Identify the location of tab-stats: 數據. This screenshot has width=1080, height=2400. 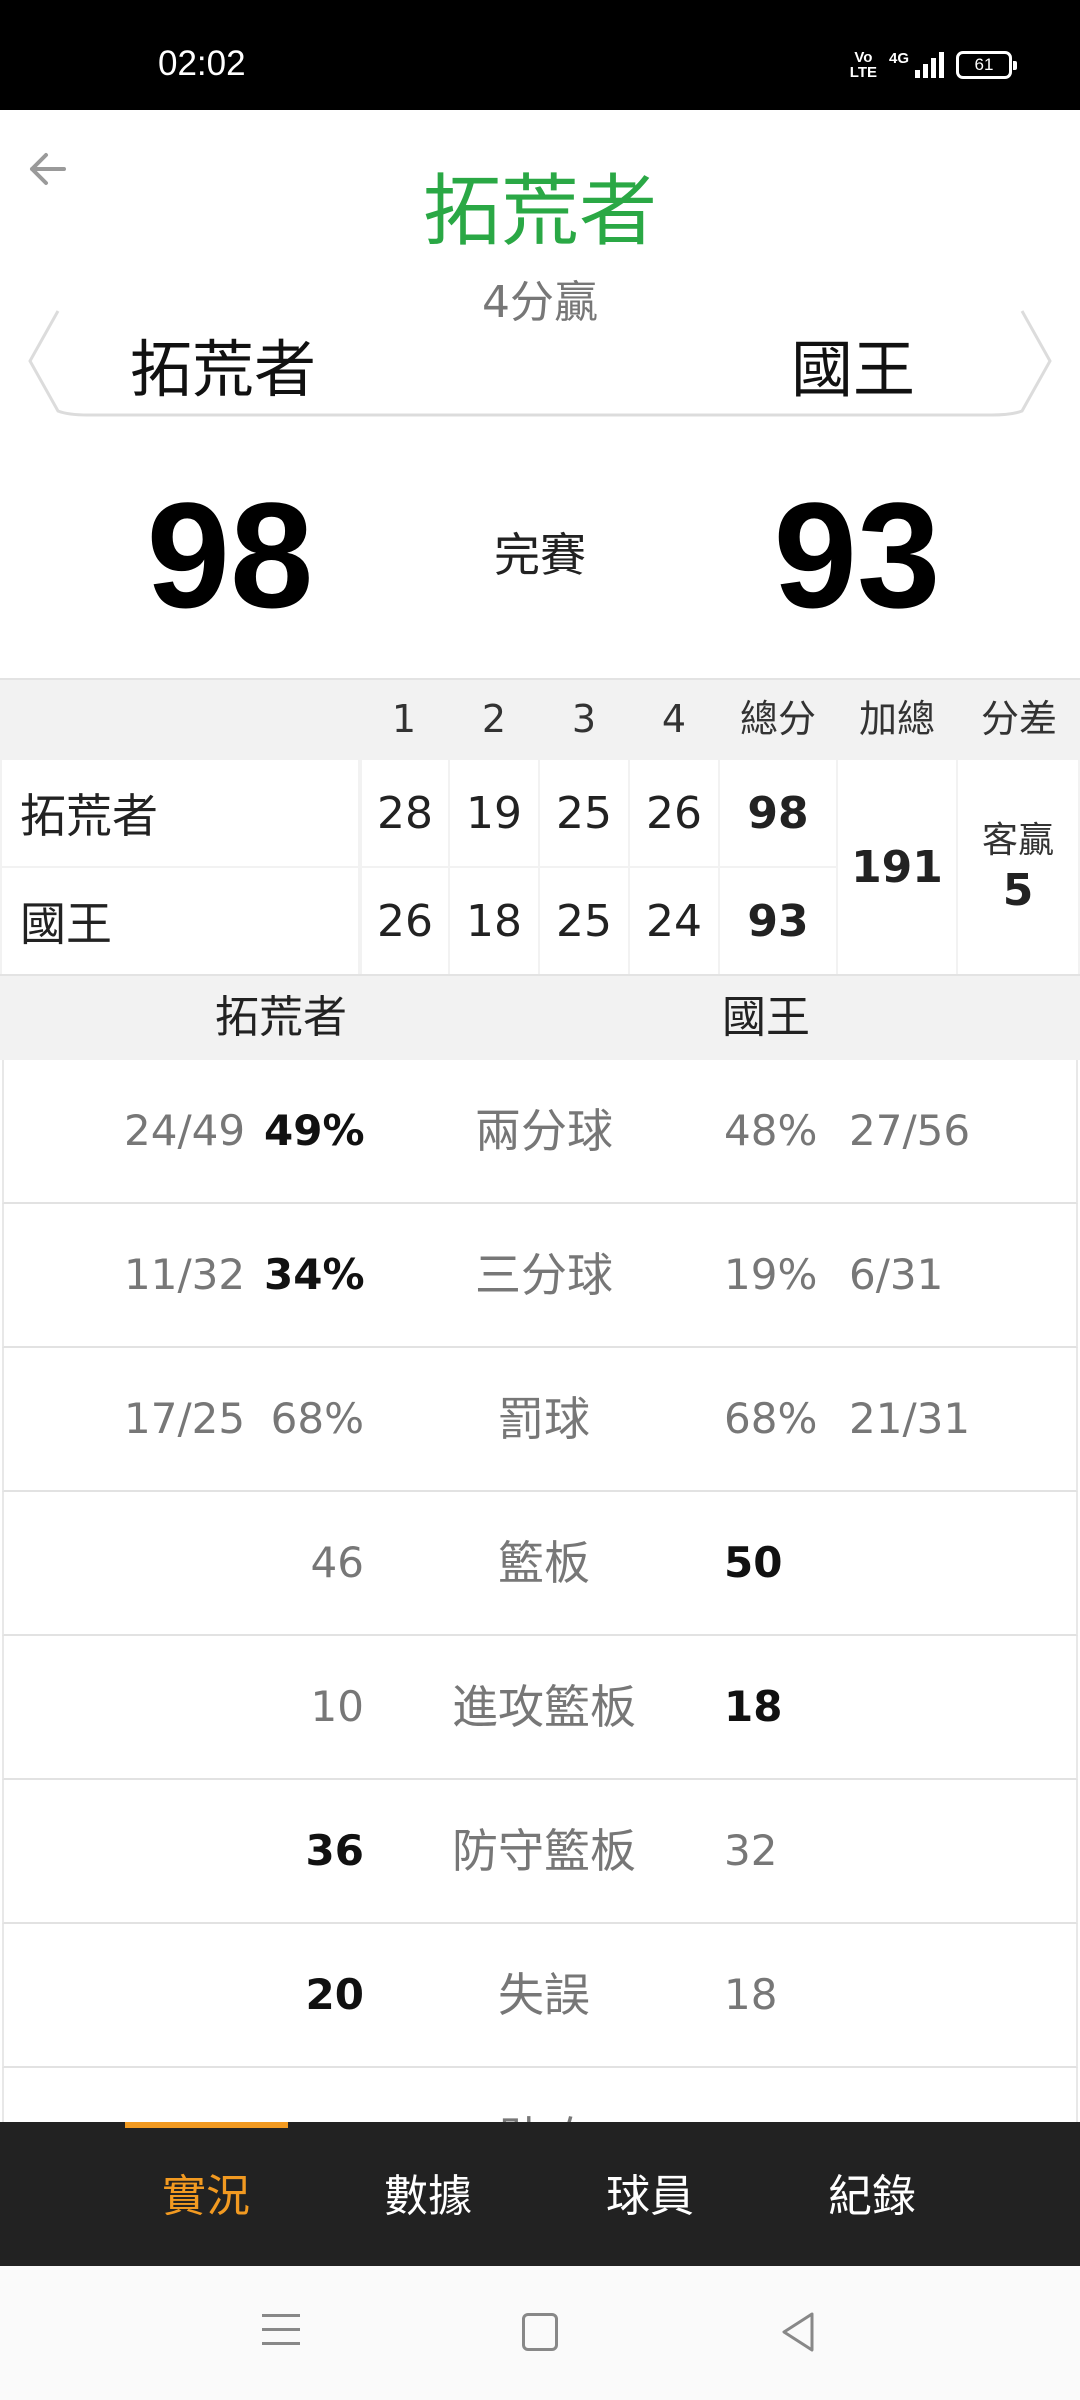
(428, 2194).